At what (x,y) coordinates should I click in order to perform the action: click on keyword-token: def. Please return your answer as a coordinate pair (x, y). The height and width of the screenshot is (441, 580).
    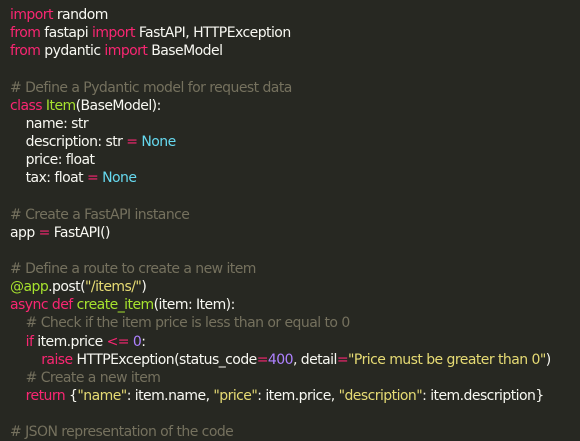
    Looking at the image, I should click on (62, 305).